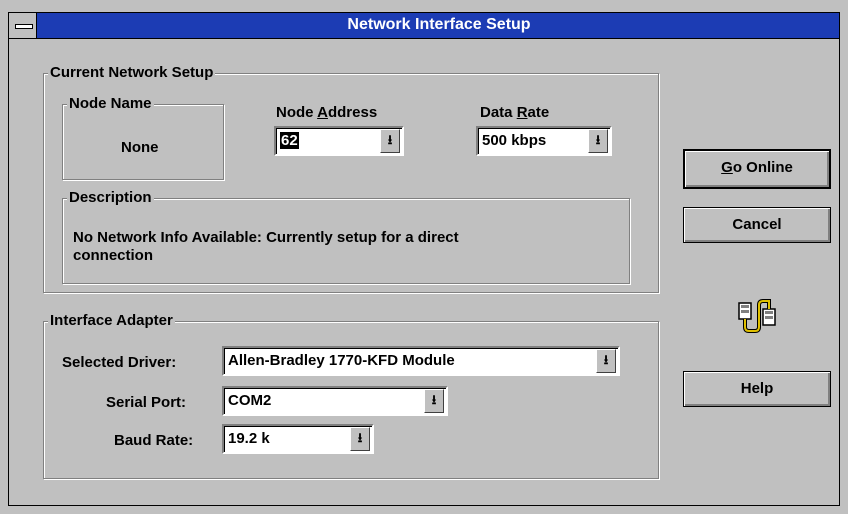 This screenshot has height=514, width=848. What do you see at coordinates (113, 255) in the screenshot?
I see `description-text-line2: connection` at bounding box center [113, 255].